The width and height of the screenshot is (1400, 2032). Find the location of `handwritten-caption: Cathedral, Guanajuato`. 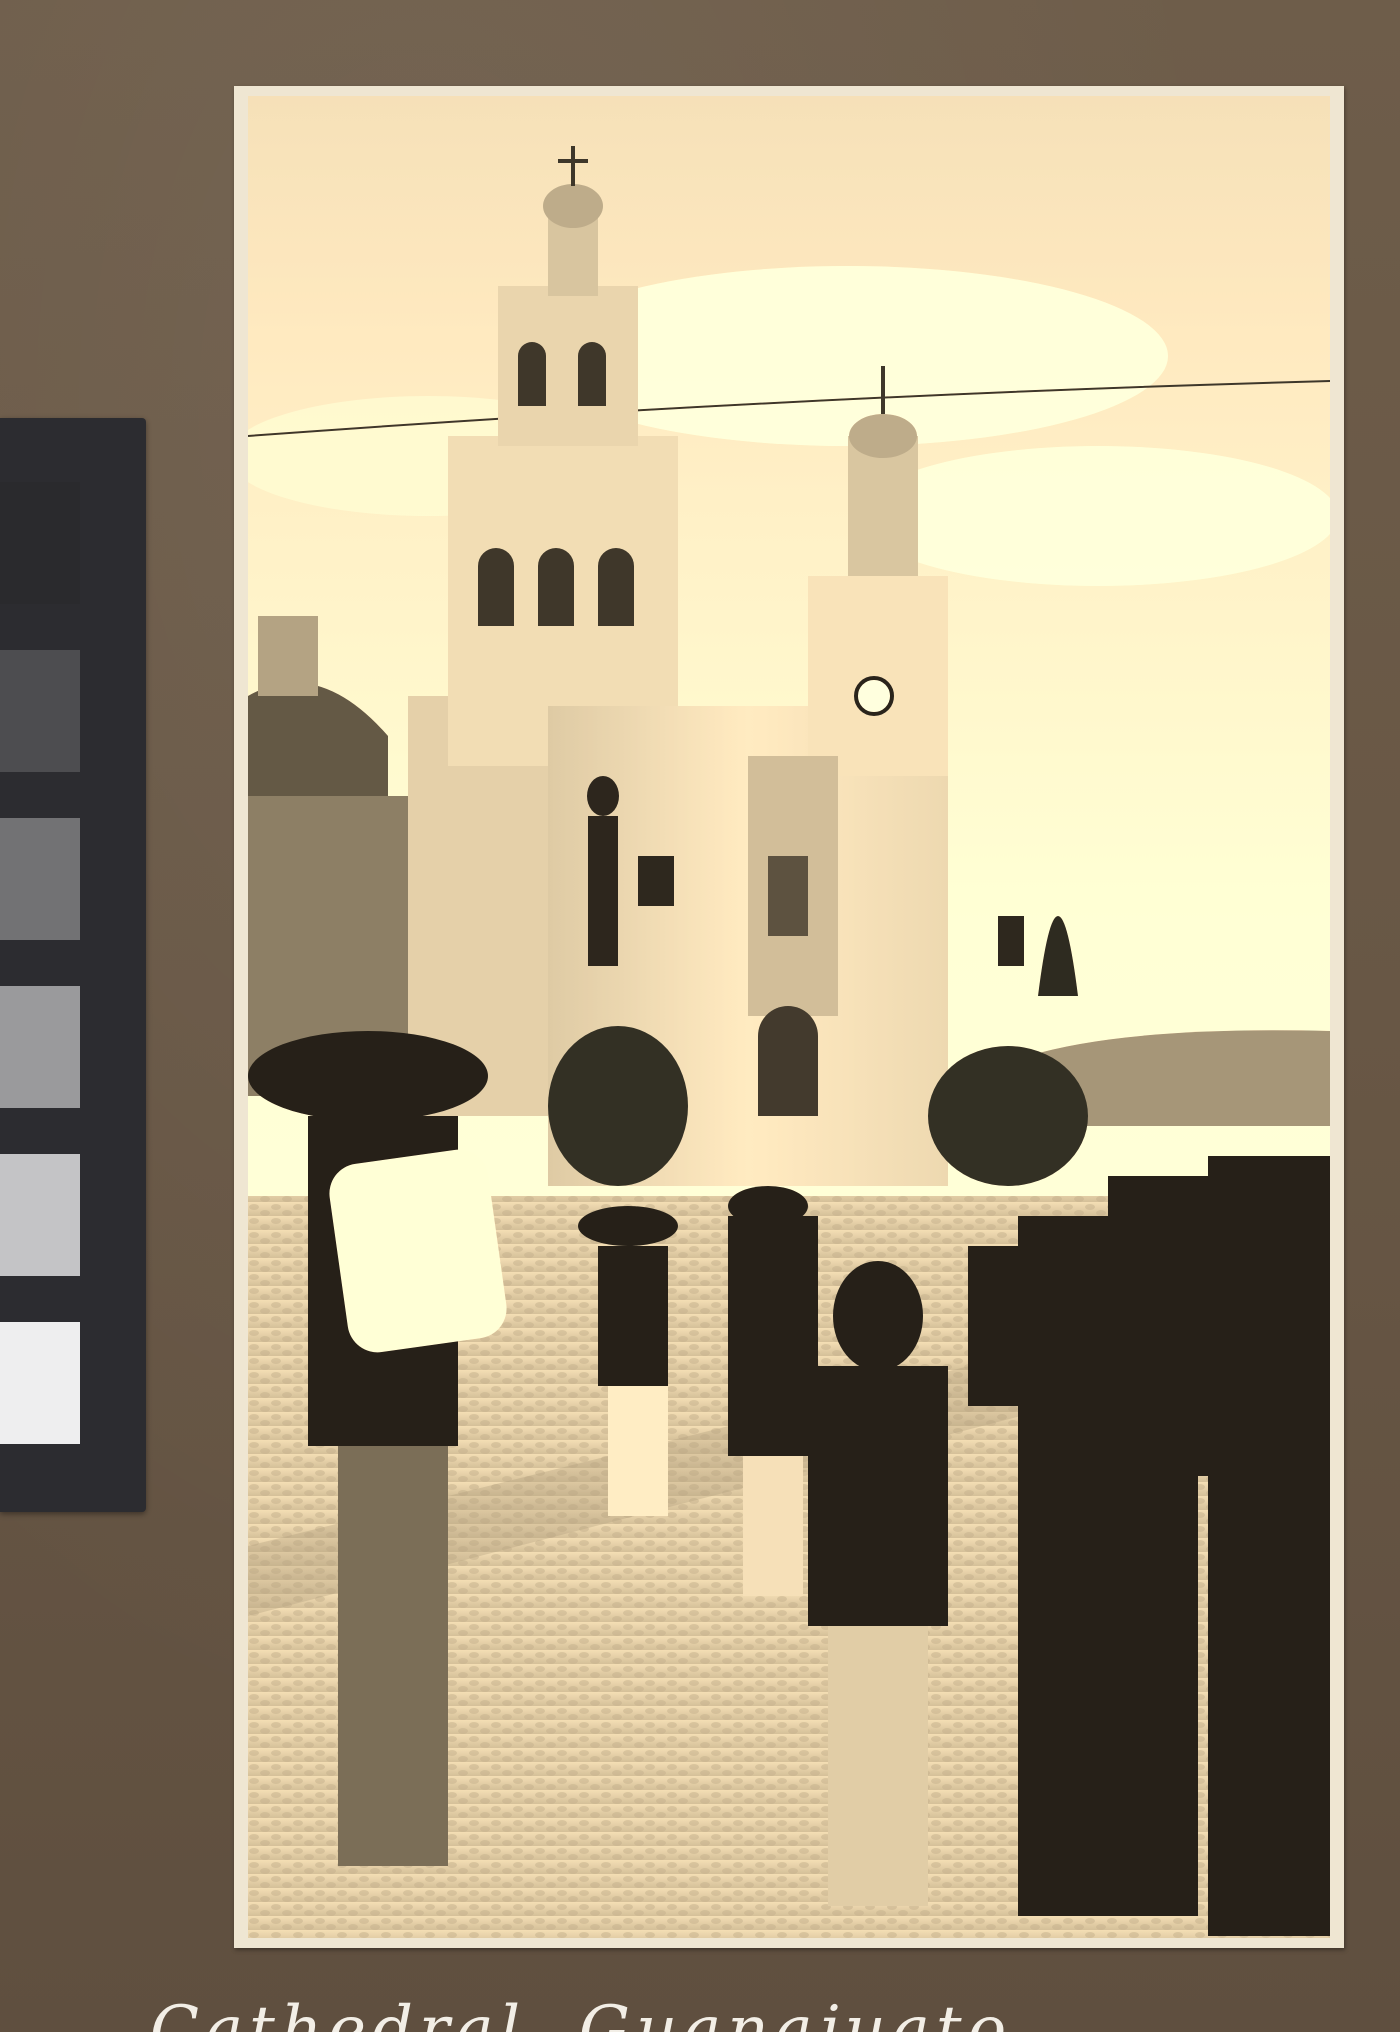

handwritten-caption: Cathedral, Guanajuato is located at coordinates (581, 2012).